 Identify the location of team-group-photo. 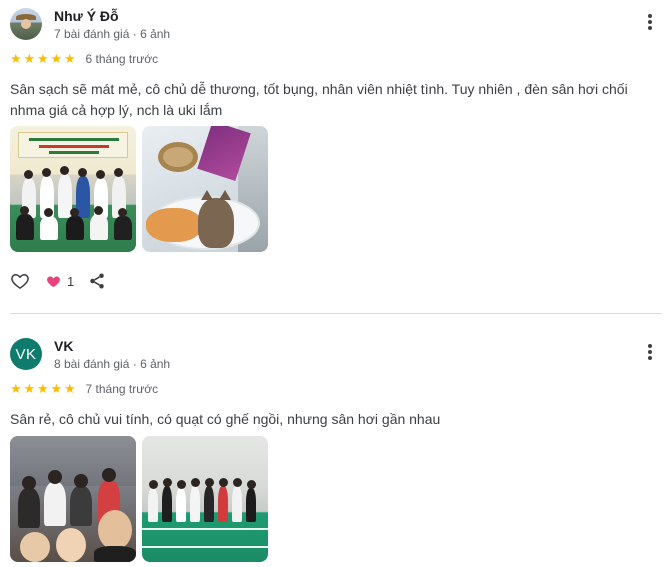
(73, 189).